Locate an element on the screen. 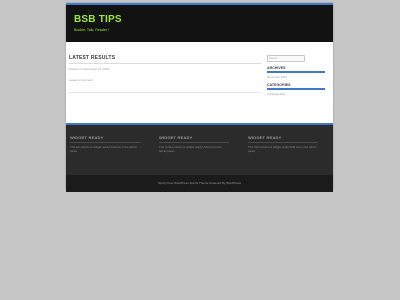  post-divider is located at coordinates (165, 92).